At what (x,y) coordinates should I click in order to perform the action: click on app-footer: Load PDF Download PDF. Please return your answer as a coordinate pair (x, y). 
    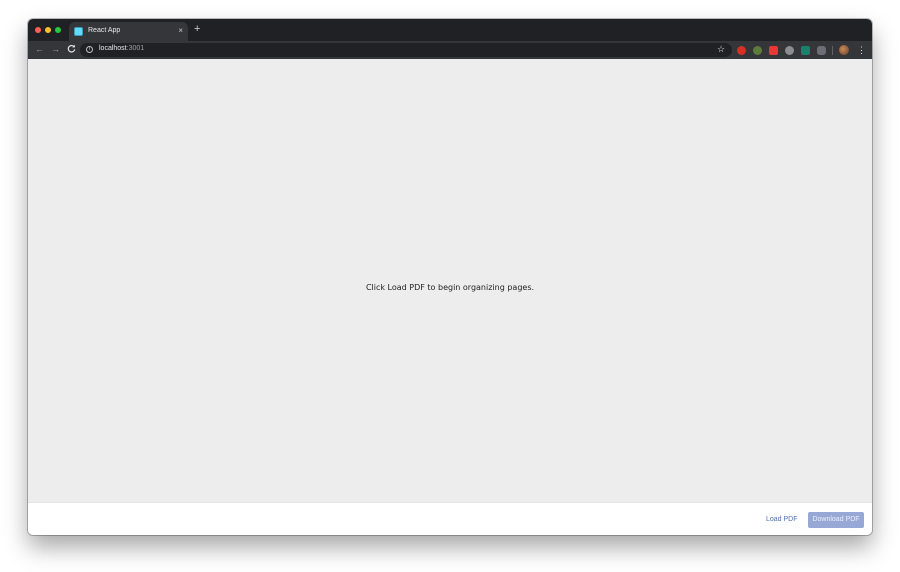
    Looking at the image, I should click on (450, 518).